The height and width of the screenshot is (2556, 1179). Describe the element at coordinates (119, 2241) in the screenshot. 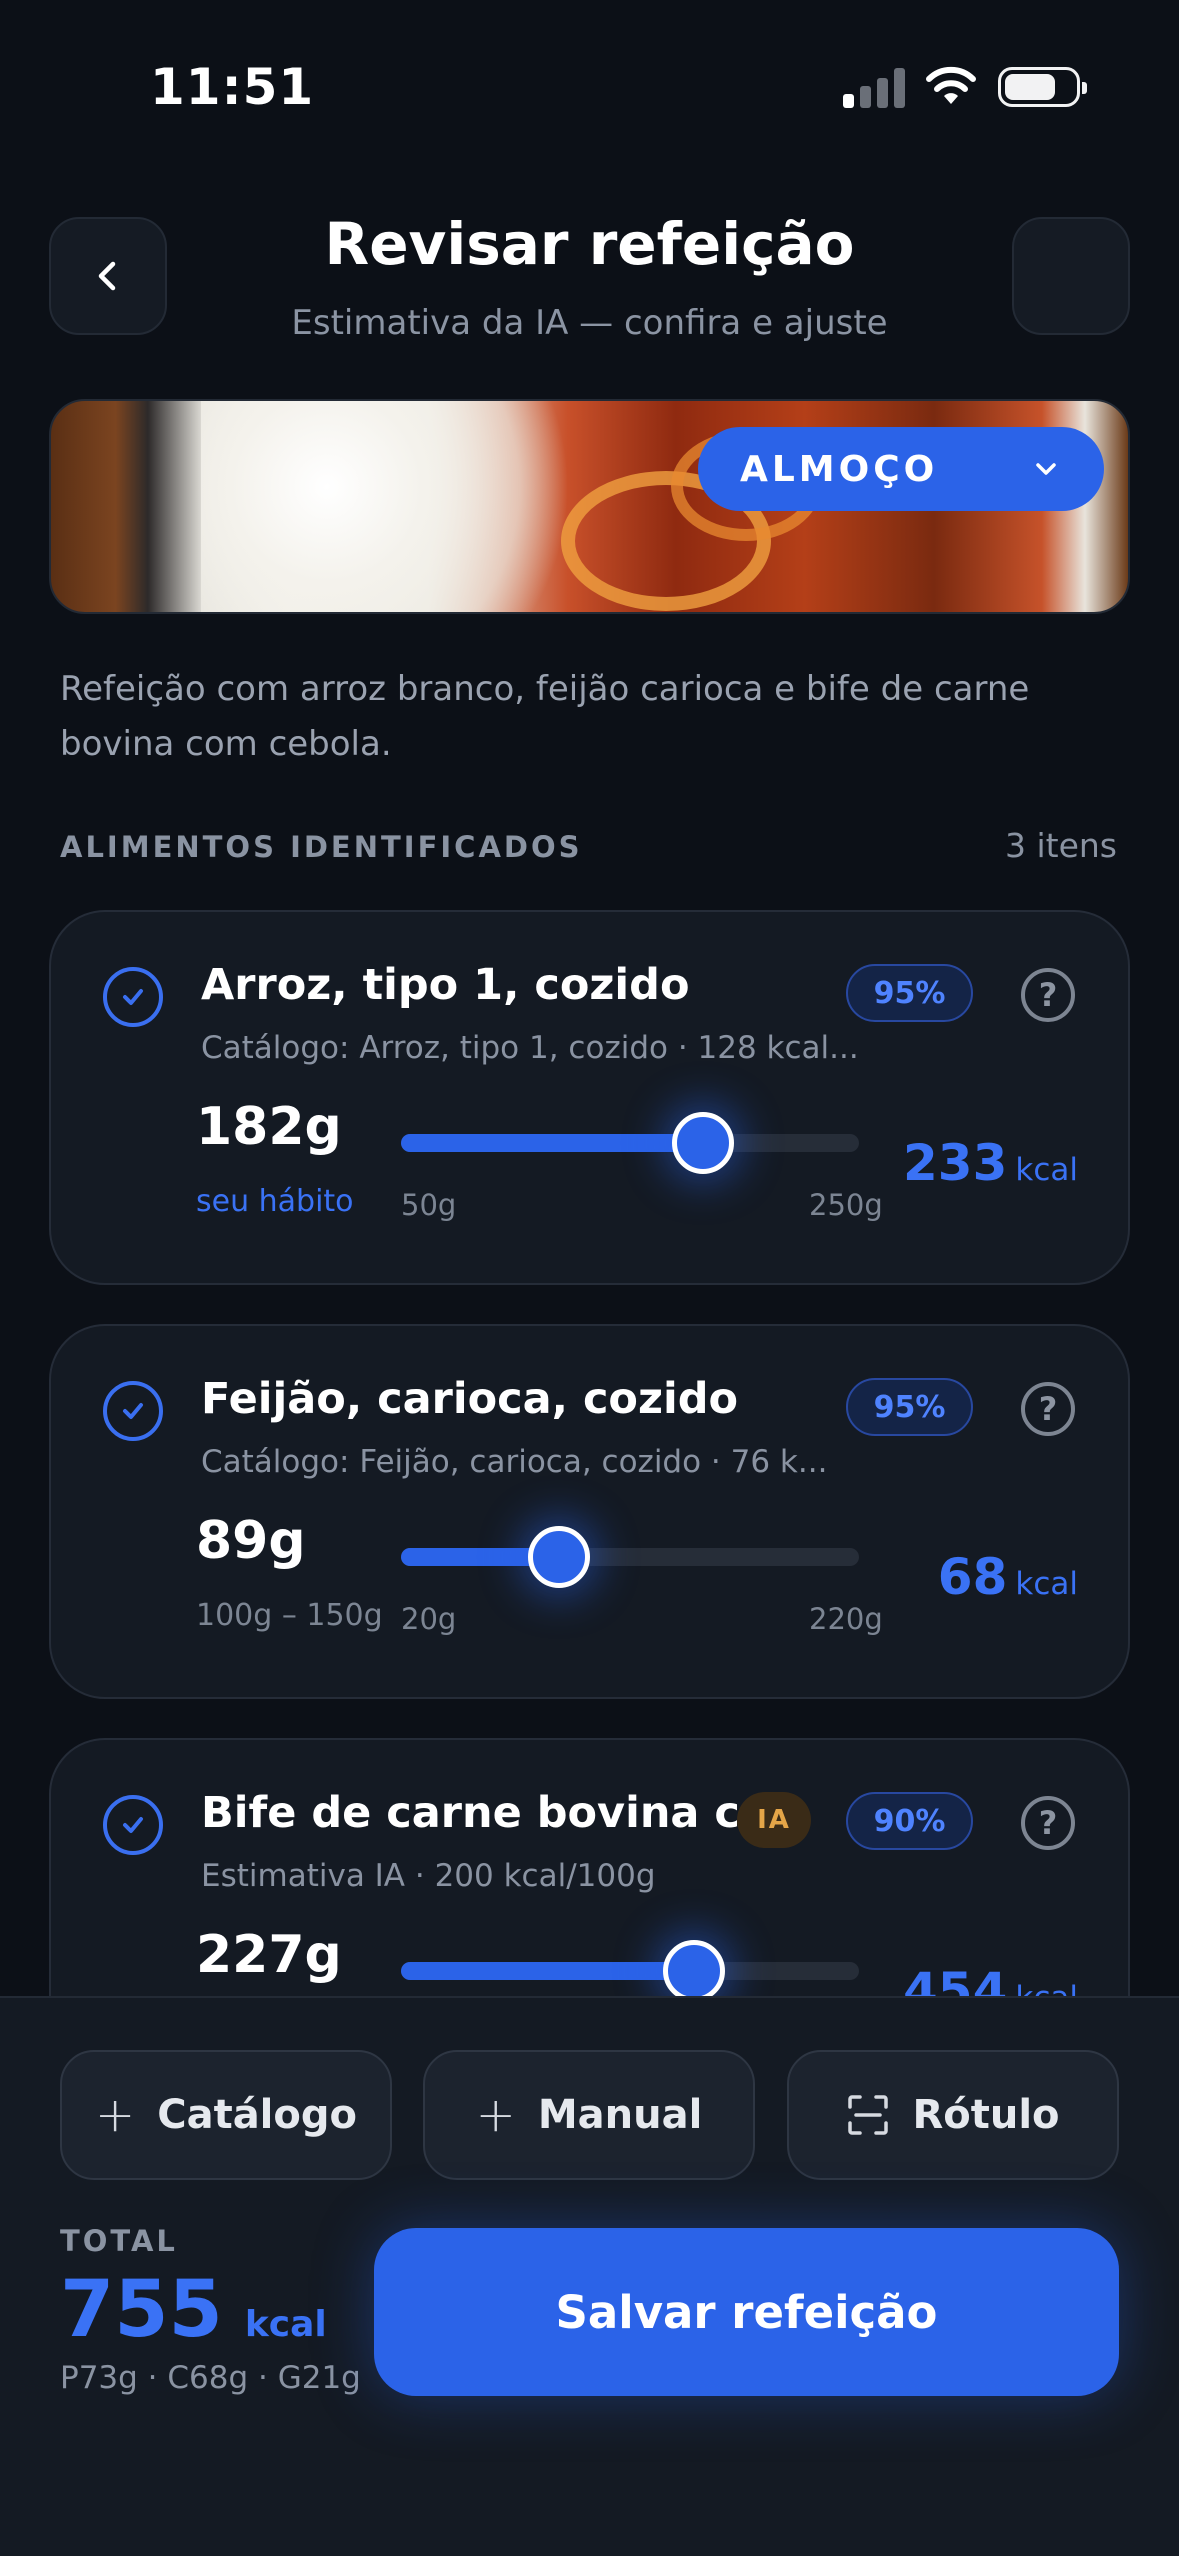

I see `total-label: TOTAL` at that location.